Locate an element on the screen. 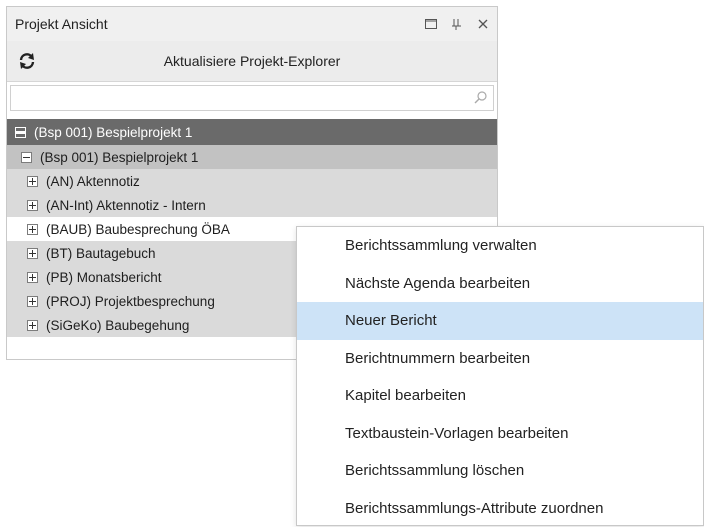 The image size is (704, 527). menu-item-berichtssammlungs-attribute-zuordnen: Berichtssammlungs-Attribute zuordnen is located at coordinates (500, 508).